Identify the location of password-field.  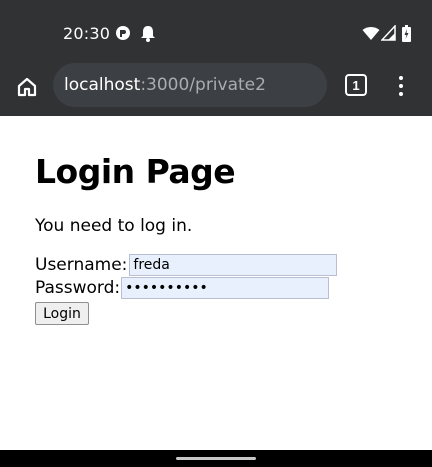
(225, 288).